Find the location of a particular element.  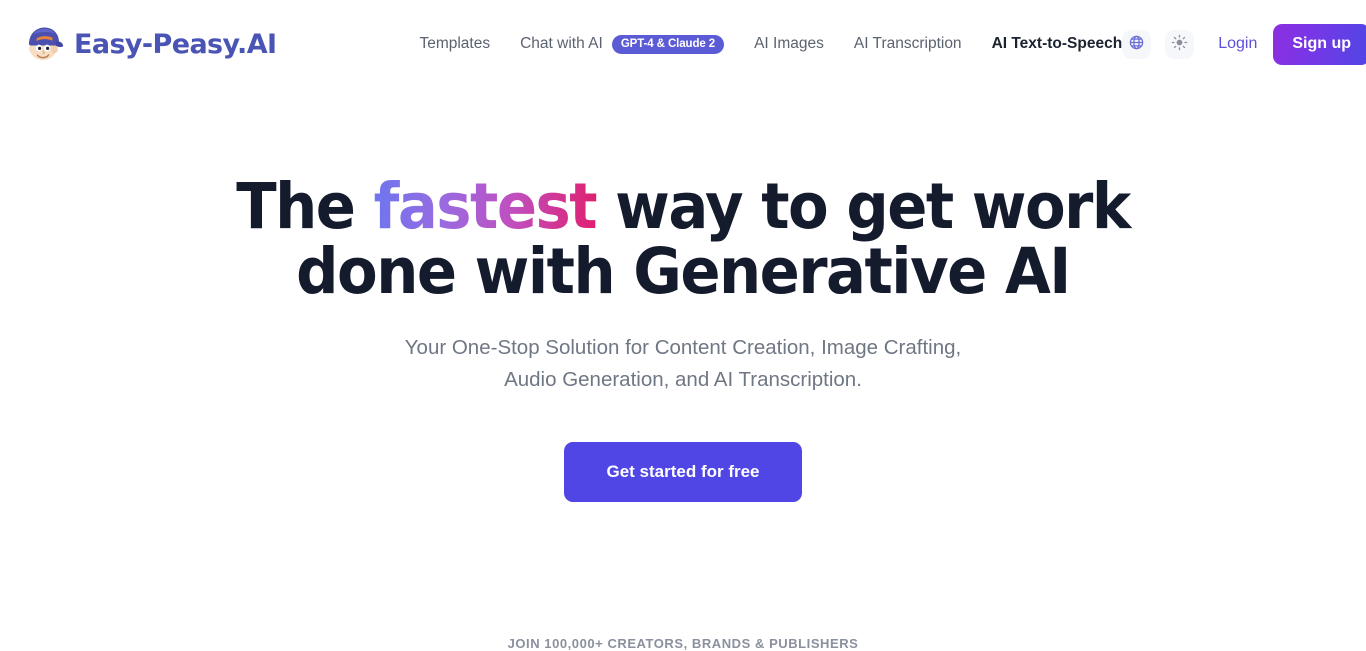

nav-item-ai-images: AI Images is located at coordinates (789, 44).